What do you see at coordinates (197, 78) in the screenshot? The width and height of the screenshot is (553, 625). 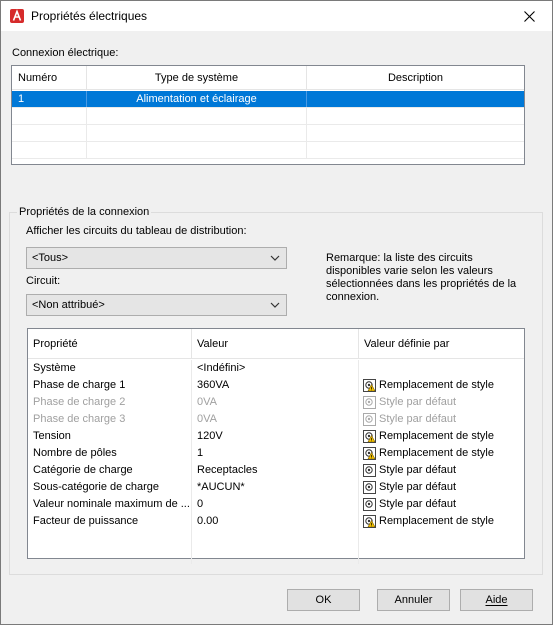 I see `column-header-type: Type de système` at bounding box center [197, 78].